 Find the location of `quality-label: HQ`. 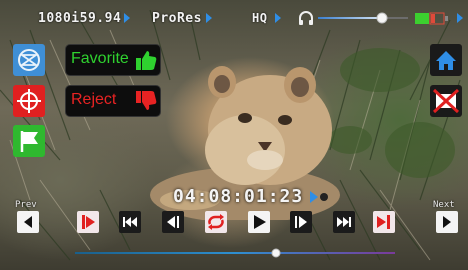

quality-label: HQ is located at coordinates (260, 18).